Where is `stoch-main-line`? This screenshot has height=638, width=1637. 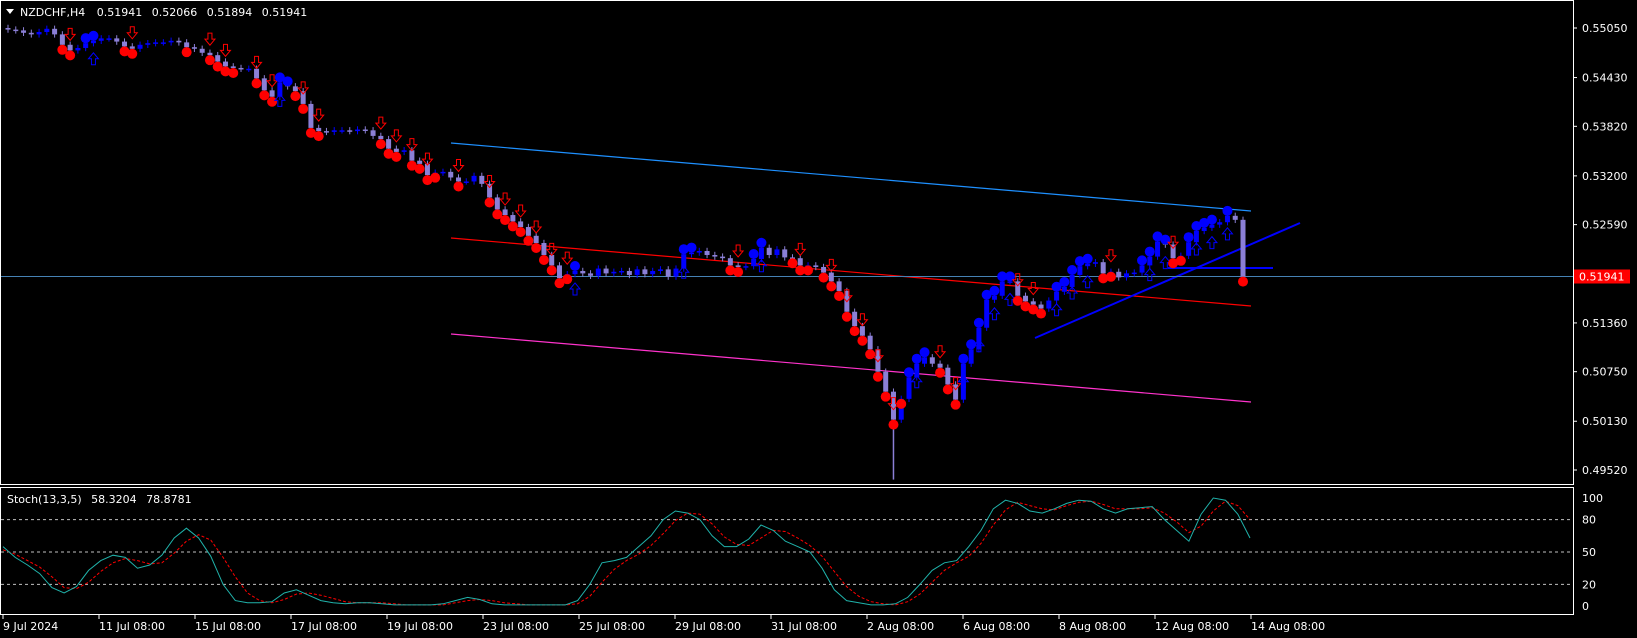 stoch-main-line is located at coordinates (626, 551).